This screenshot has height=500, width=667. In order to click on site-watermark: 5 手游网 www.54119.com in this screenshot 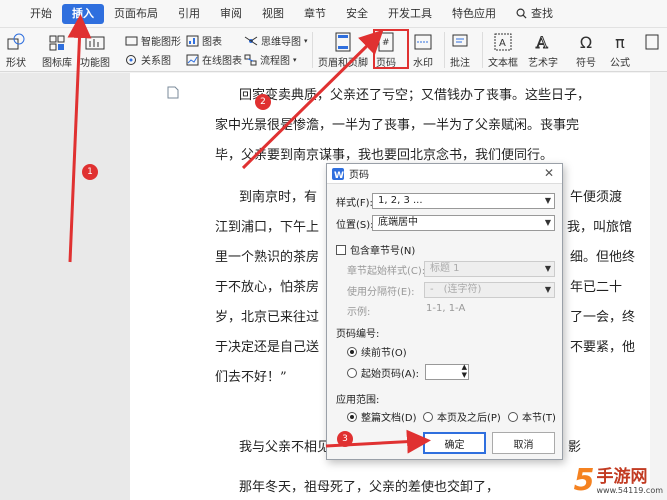, I will do `click(618, 481)`.